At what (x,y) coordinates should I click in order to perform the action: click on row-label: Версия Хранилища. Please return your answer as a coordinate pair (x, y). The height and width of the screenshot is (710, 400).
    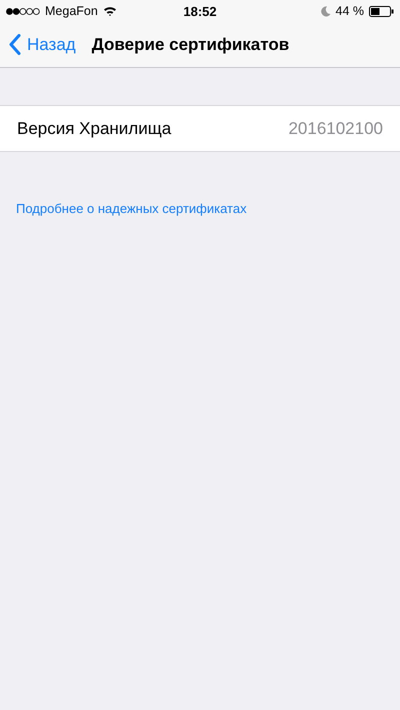
    Looking at the image, I should click on (94, 128).